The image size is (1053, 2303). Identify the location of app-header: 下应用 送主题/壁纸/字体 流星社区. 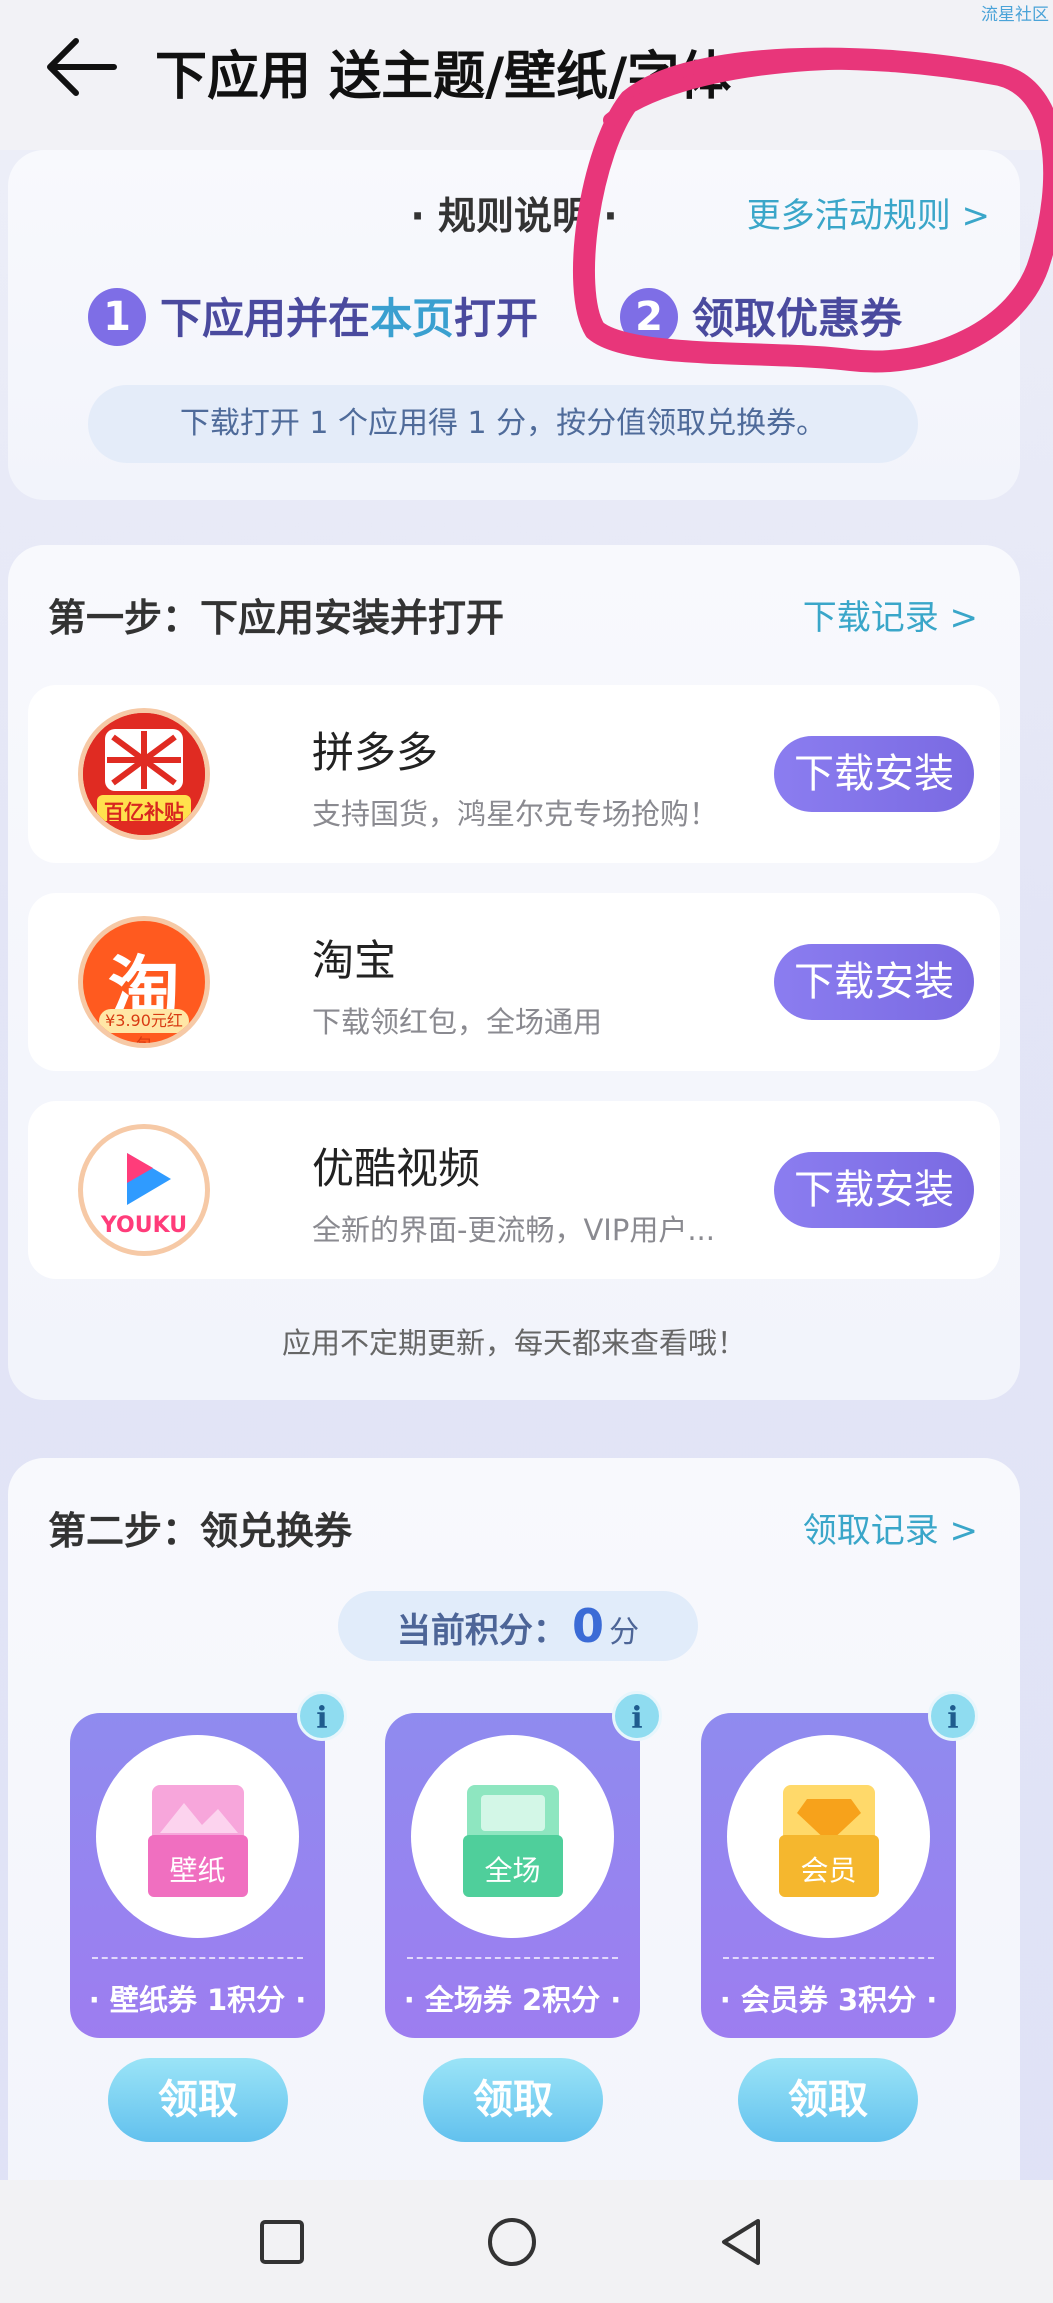
(526, 75).